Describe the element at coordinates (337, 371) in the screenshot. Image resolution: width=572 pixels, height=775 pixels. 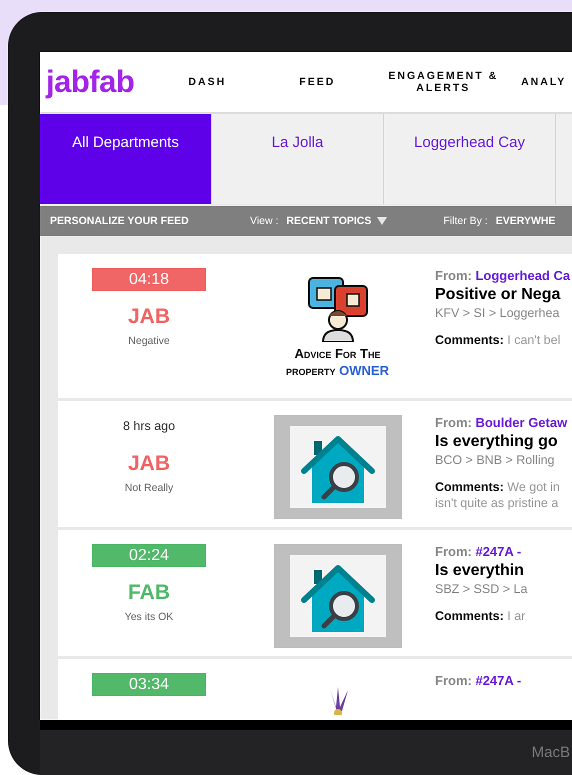
I see `graphic-caption: property OWNER` at that location.